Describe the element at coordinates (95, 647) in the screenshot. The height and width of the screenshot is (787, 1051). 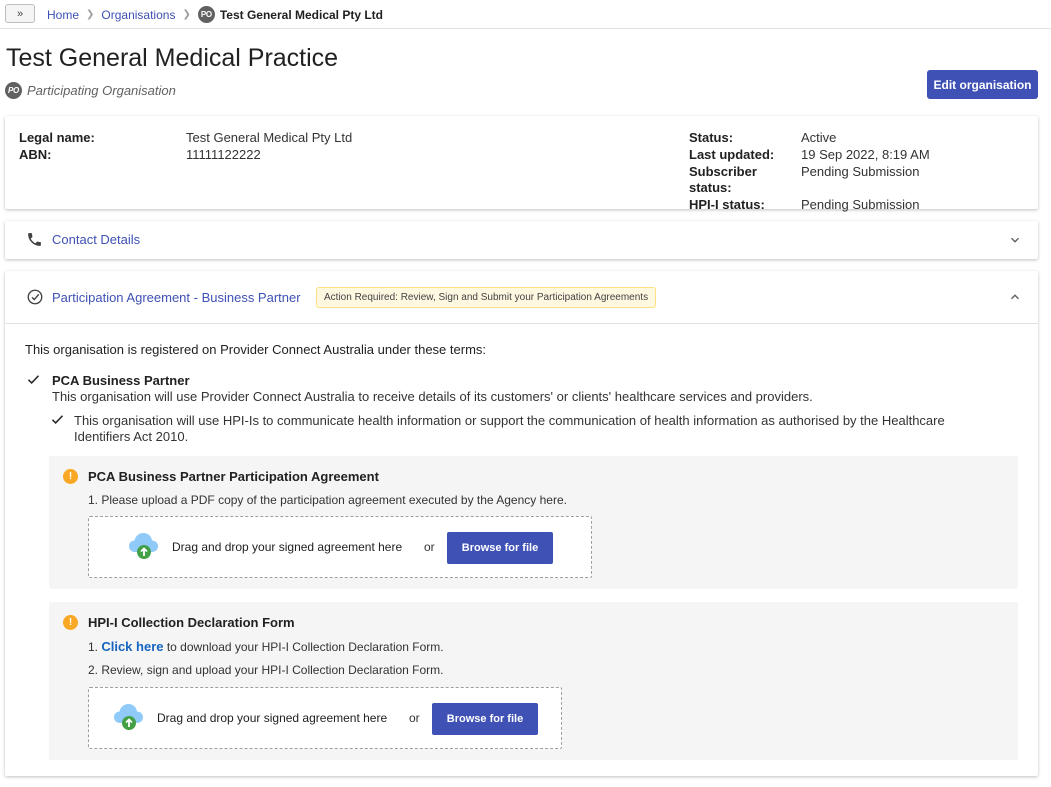
I see `step-number: 1.` at that location.